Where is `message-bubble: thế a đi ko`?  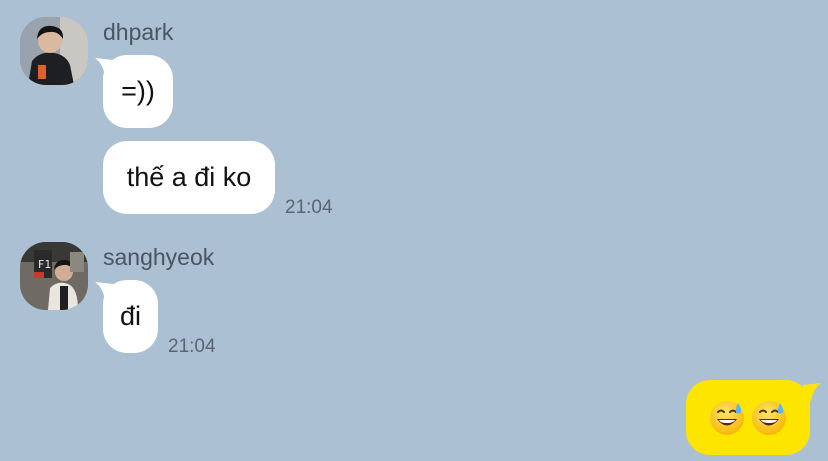 message-bubble: thế a đi ko is located at coordinates (189, 177).